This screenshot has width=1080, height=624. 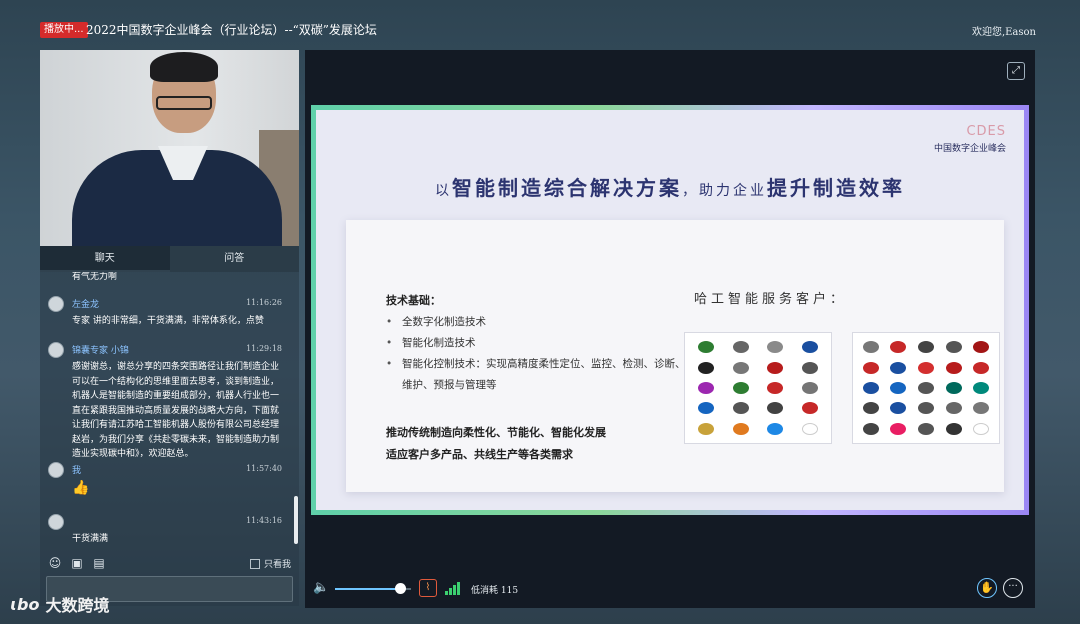 I want to click on gift-icon: ▣, so click(x=77, y=563).